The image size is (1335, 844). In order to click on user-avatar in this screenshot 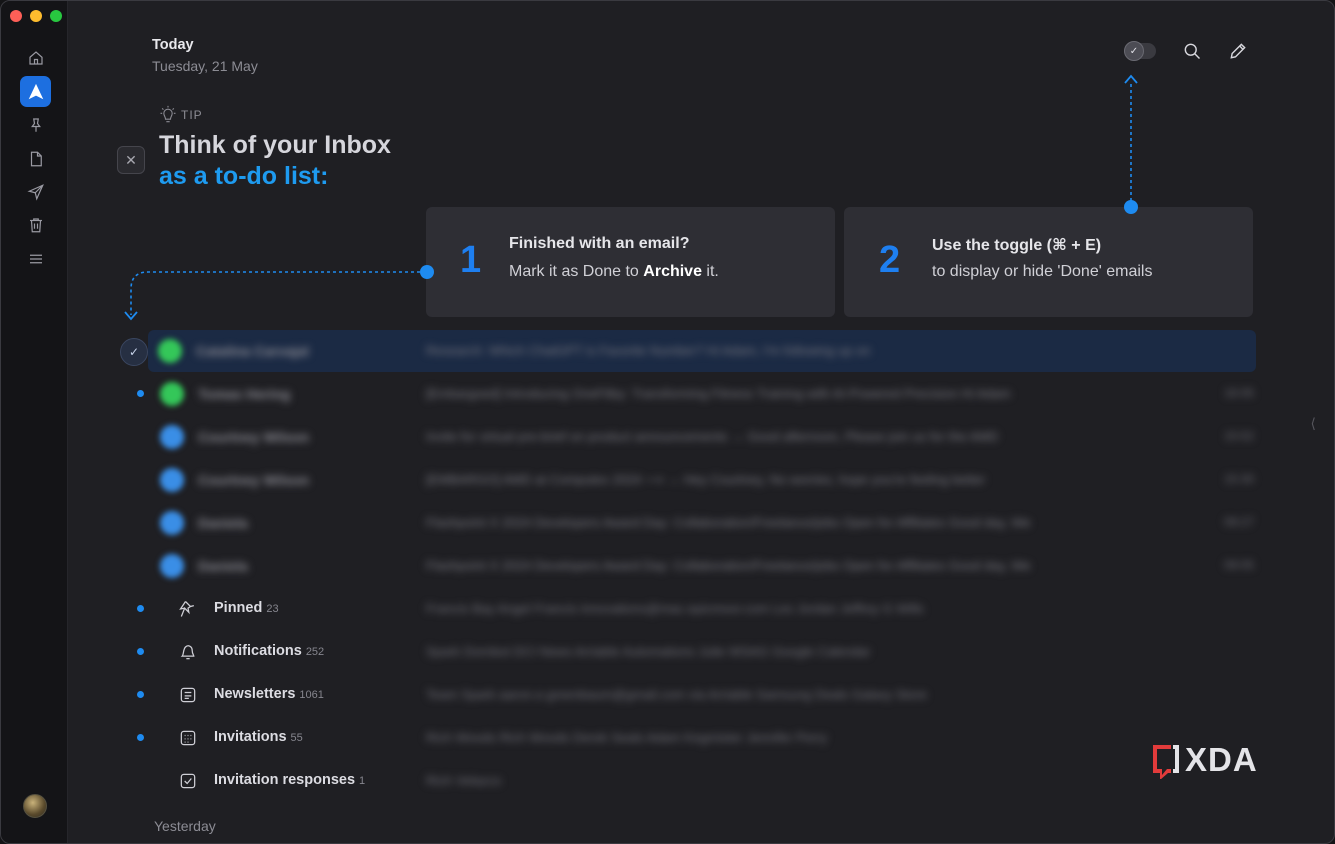, I will do `click(35, 806)`.